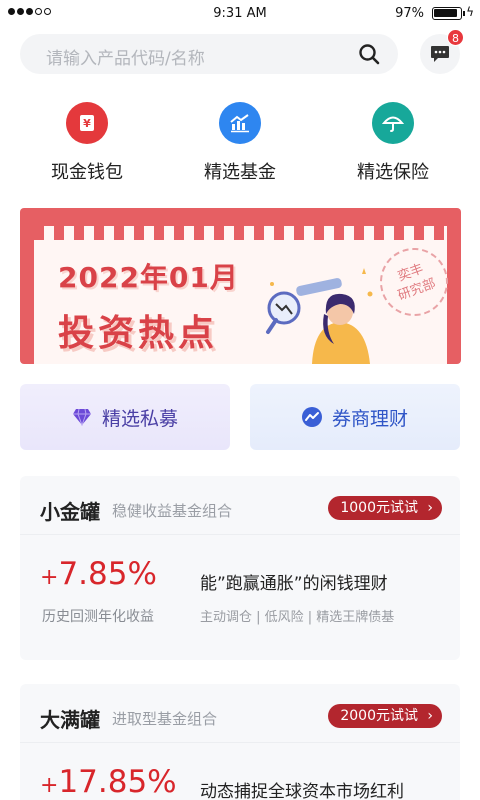 The width and height of the screenshot is (480, 800). Describe the element at coordinates (393, 123) in the screenshot. I see `umbrella-icon` at that location.